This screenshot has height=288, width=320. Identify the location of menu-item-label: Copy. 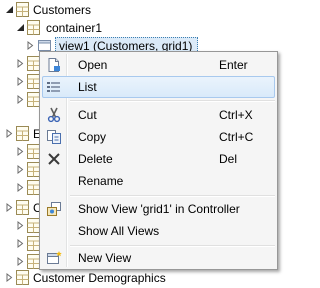
(92, 137).